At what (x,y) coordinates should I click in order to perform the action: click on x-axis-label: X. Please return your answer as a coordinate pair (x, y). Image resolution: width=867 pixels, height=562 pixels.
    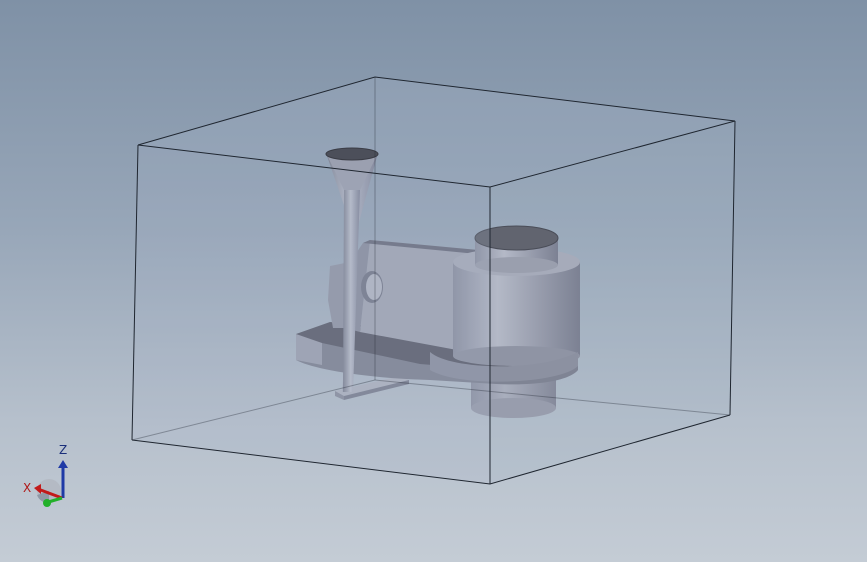
    Looking at the image, I should click on (27, 488).